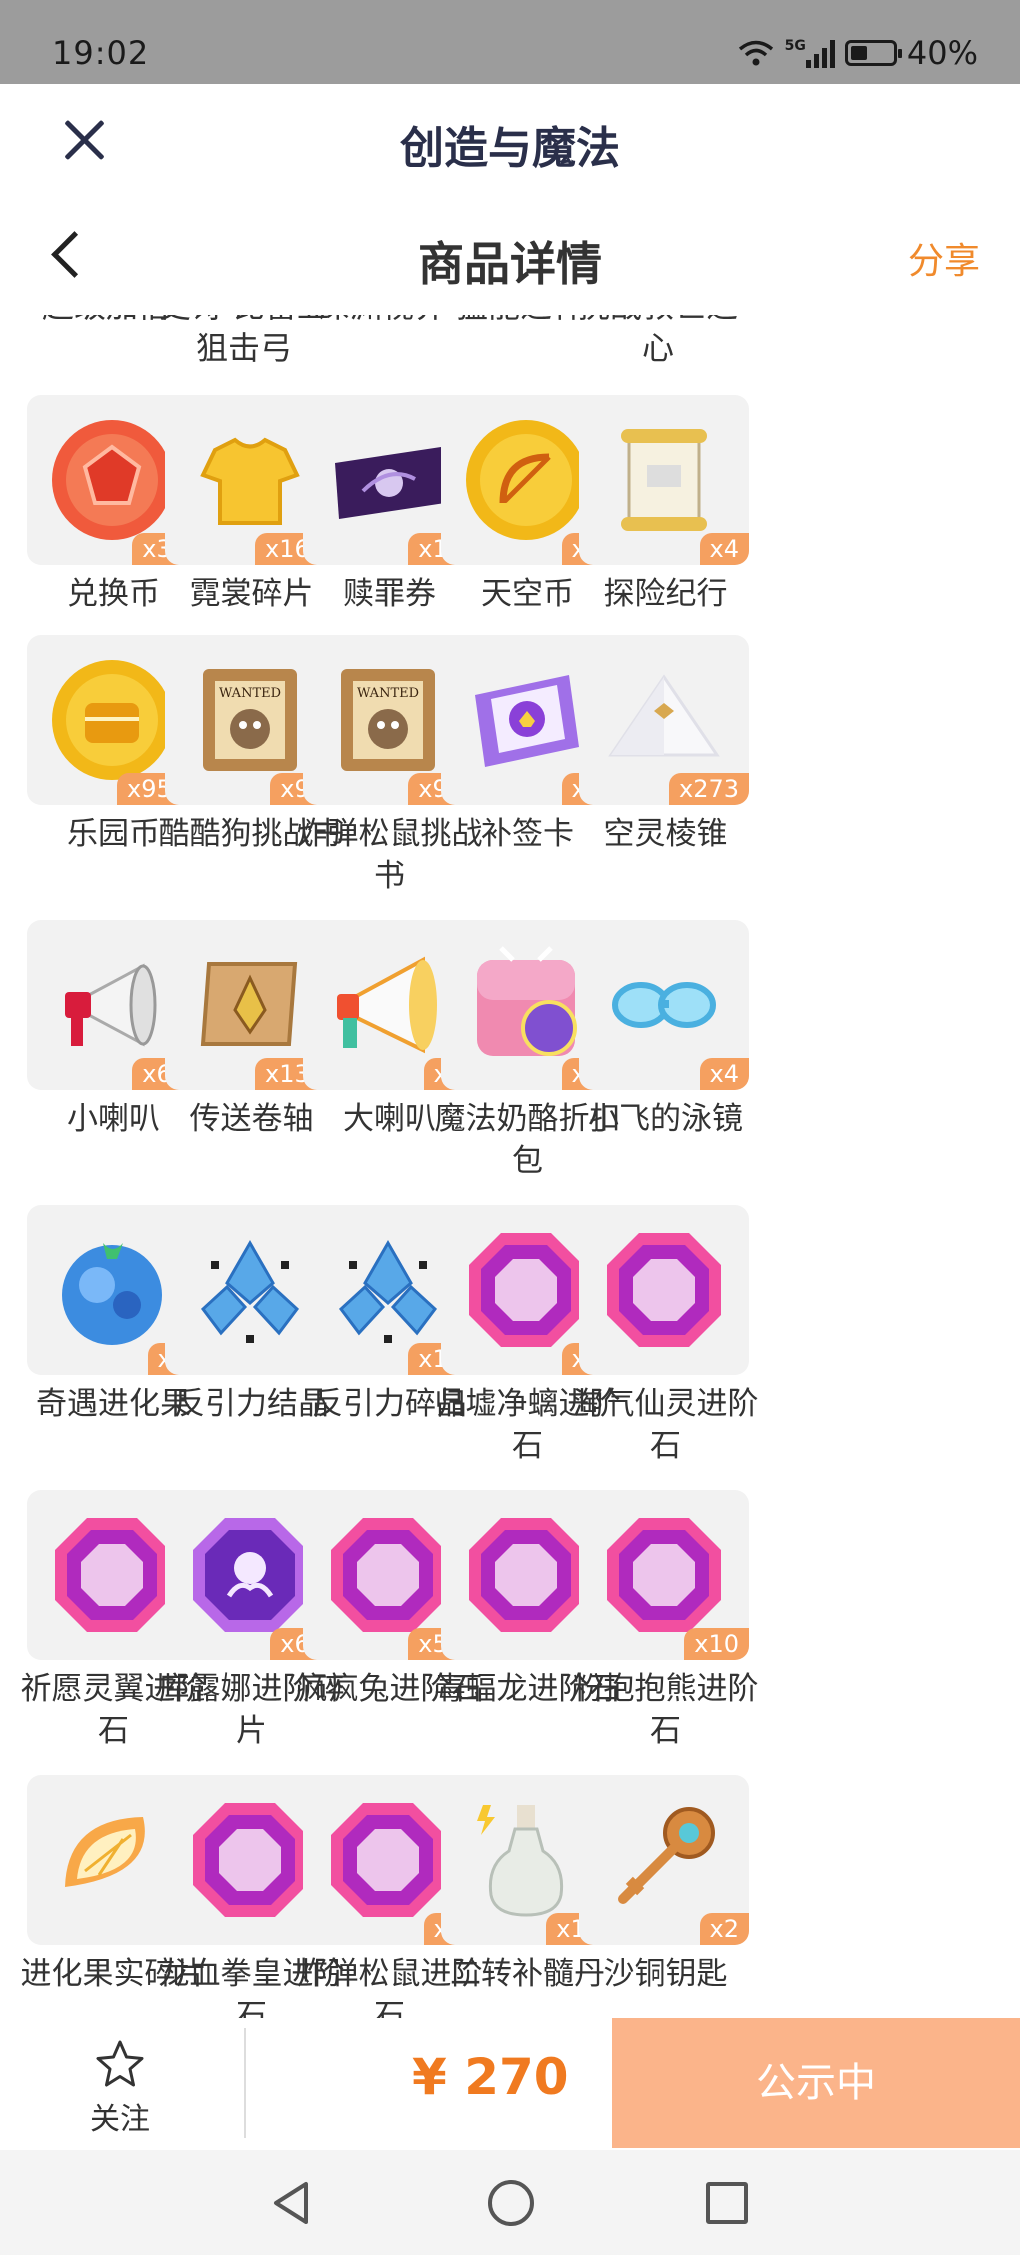 The width and height of the screenshot is (1020, 2255). I want to click on pyramid-icon, so click(664, 715).